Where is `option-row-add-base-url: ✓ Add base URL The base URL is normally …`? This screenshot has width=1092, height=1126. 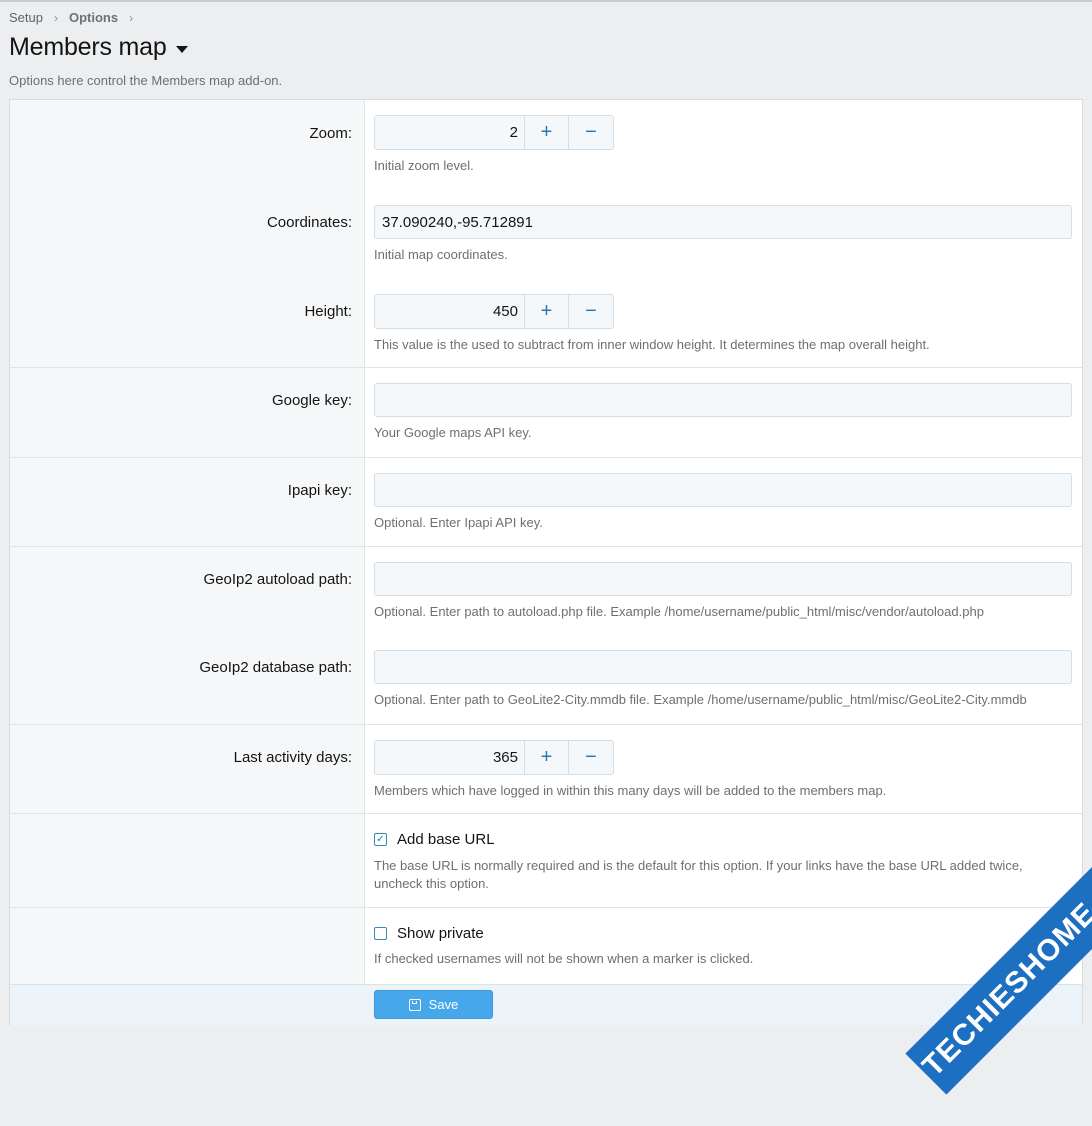
option-row-add-base-url: ✓ Add base URL The base URL is normally … is located at coordinates (546, 860).